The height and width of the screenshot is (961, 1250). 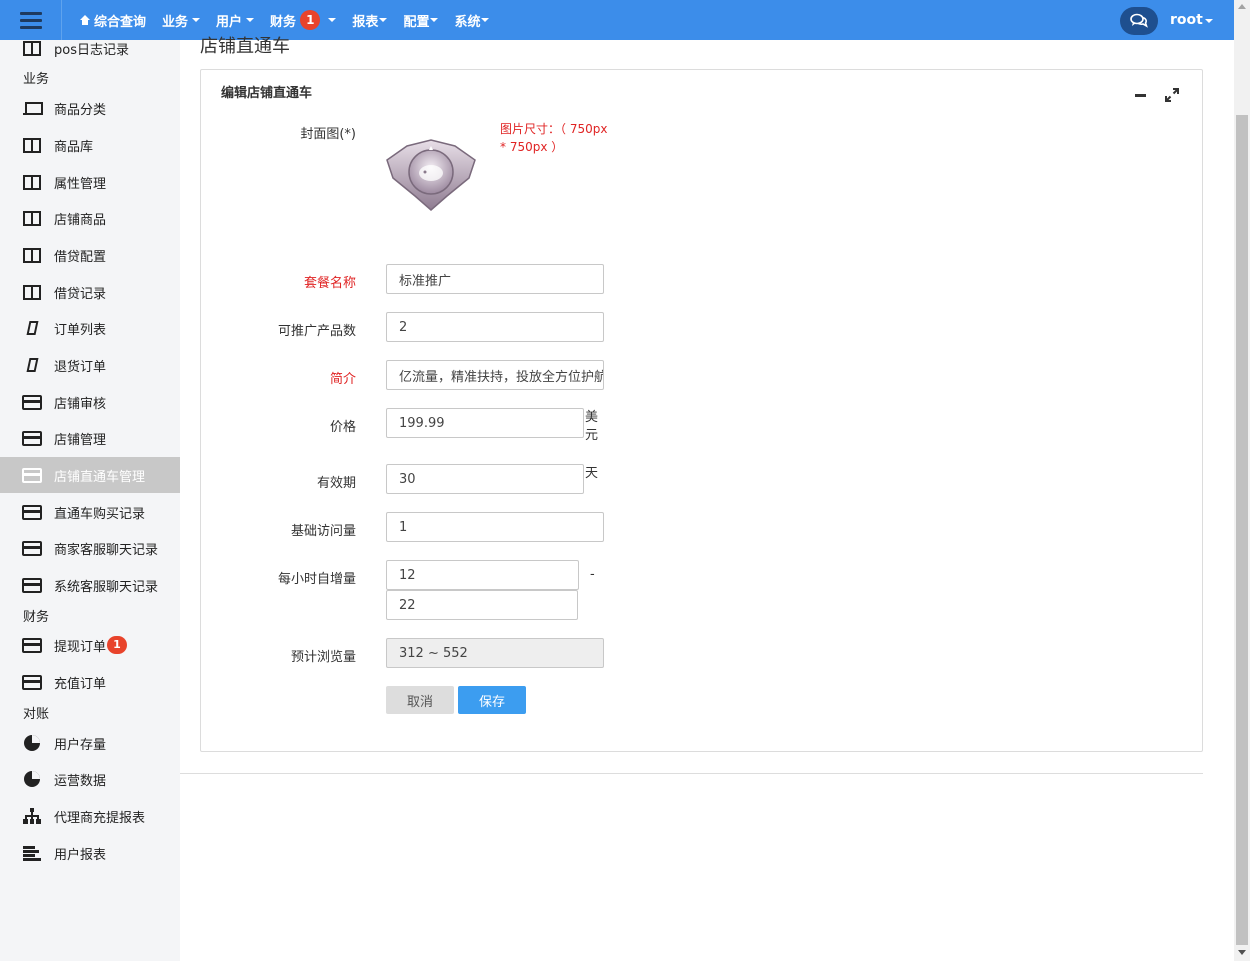 What do you see at coordinates (691, 773) in the screenshot?
I see `content-divider` at bounding box center [691, 773].